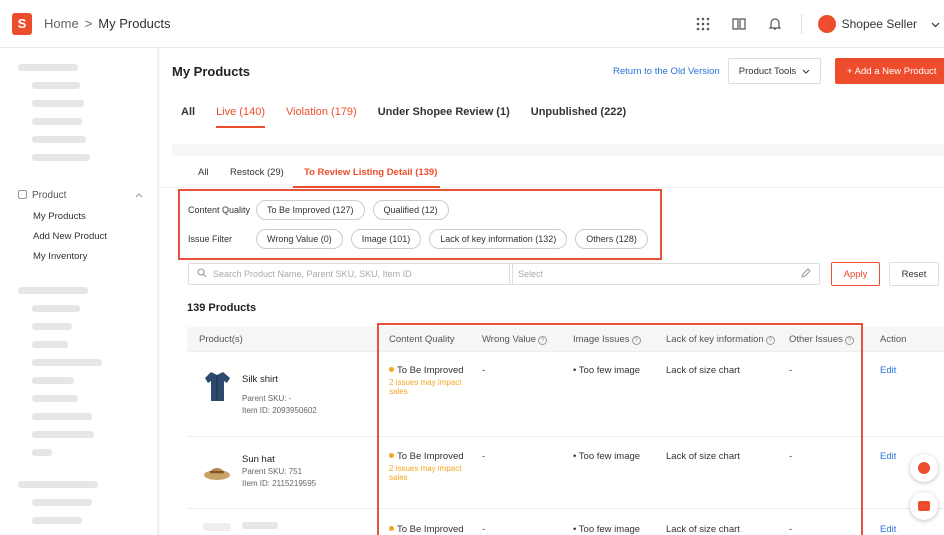 This screenshot has height=535, width=944. I want to click on subtab-restock: Restock (29), so click(257, 172).